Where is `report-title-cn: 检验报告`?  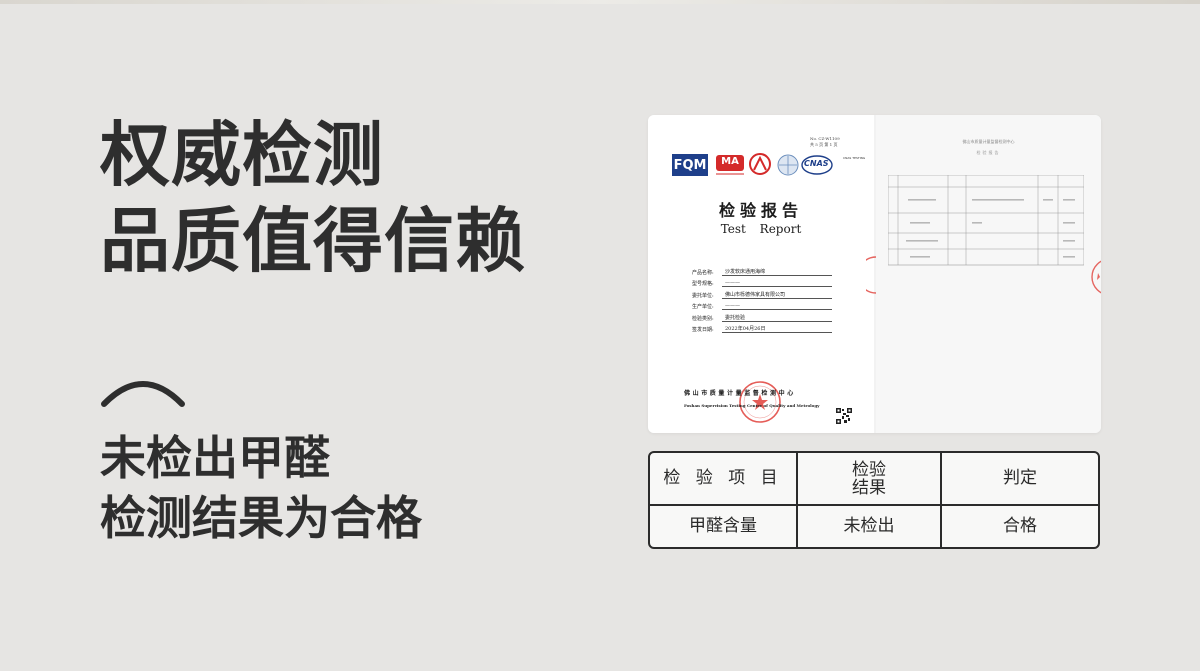 report-title-cn: 检验报告 is located at coordinates (760, 210).